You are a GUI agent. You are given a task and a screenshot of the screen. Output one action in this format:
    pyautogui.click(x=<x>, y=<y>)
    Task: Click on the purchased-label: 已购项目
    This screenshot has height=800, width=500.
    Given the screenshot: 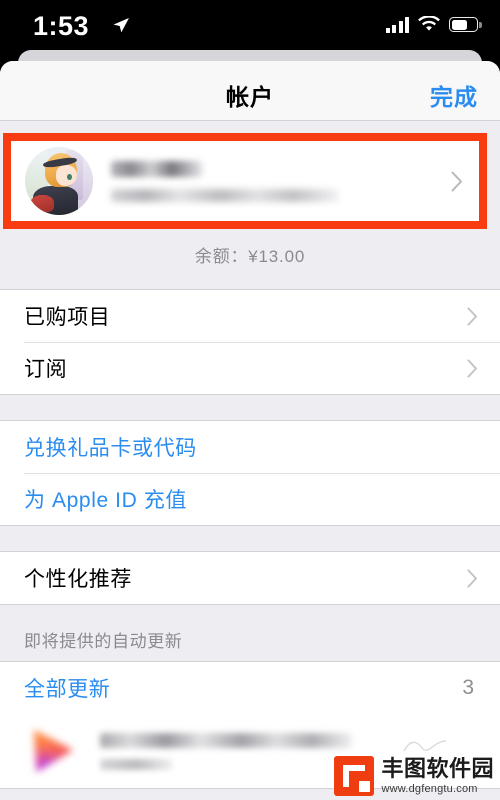 What is the action you would take?
    pyautogui.click(x=67, y=317)
    